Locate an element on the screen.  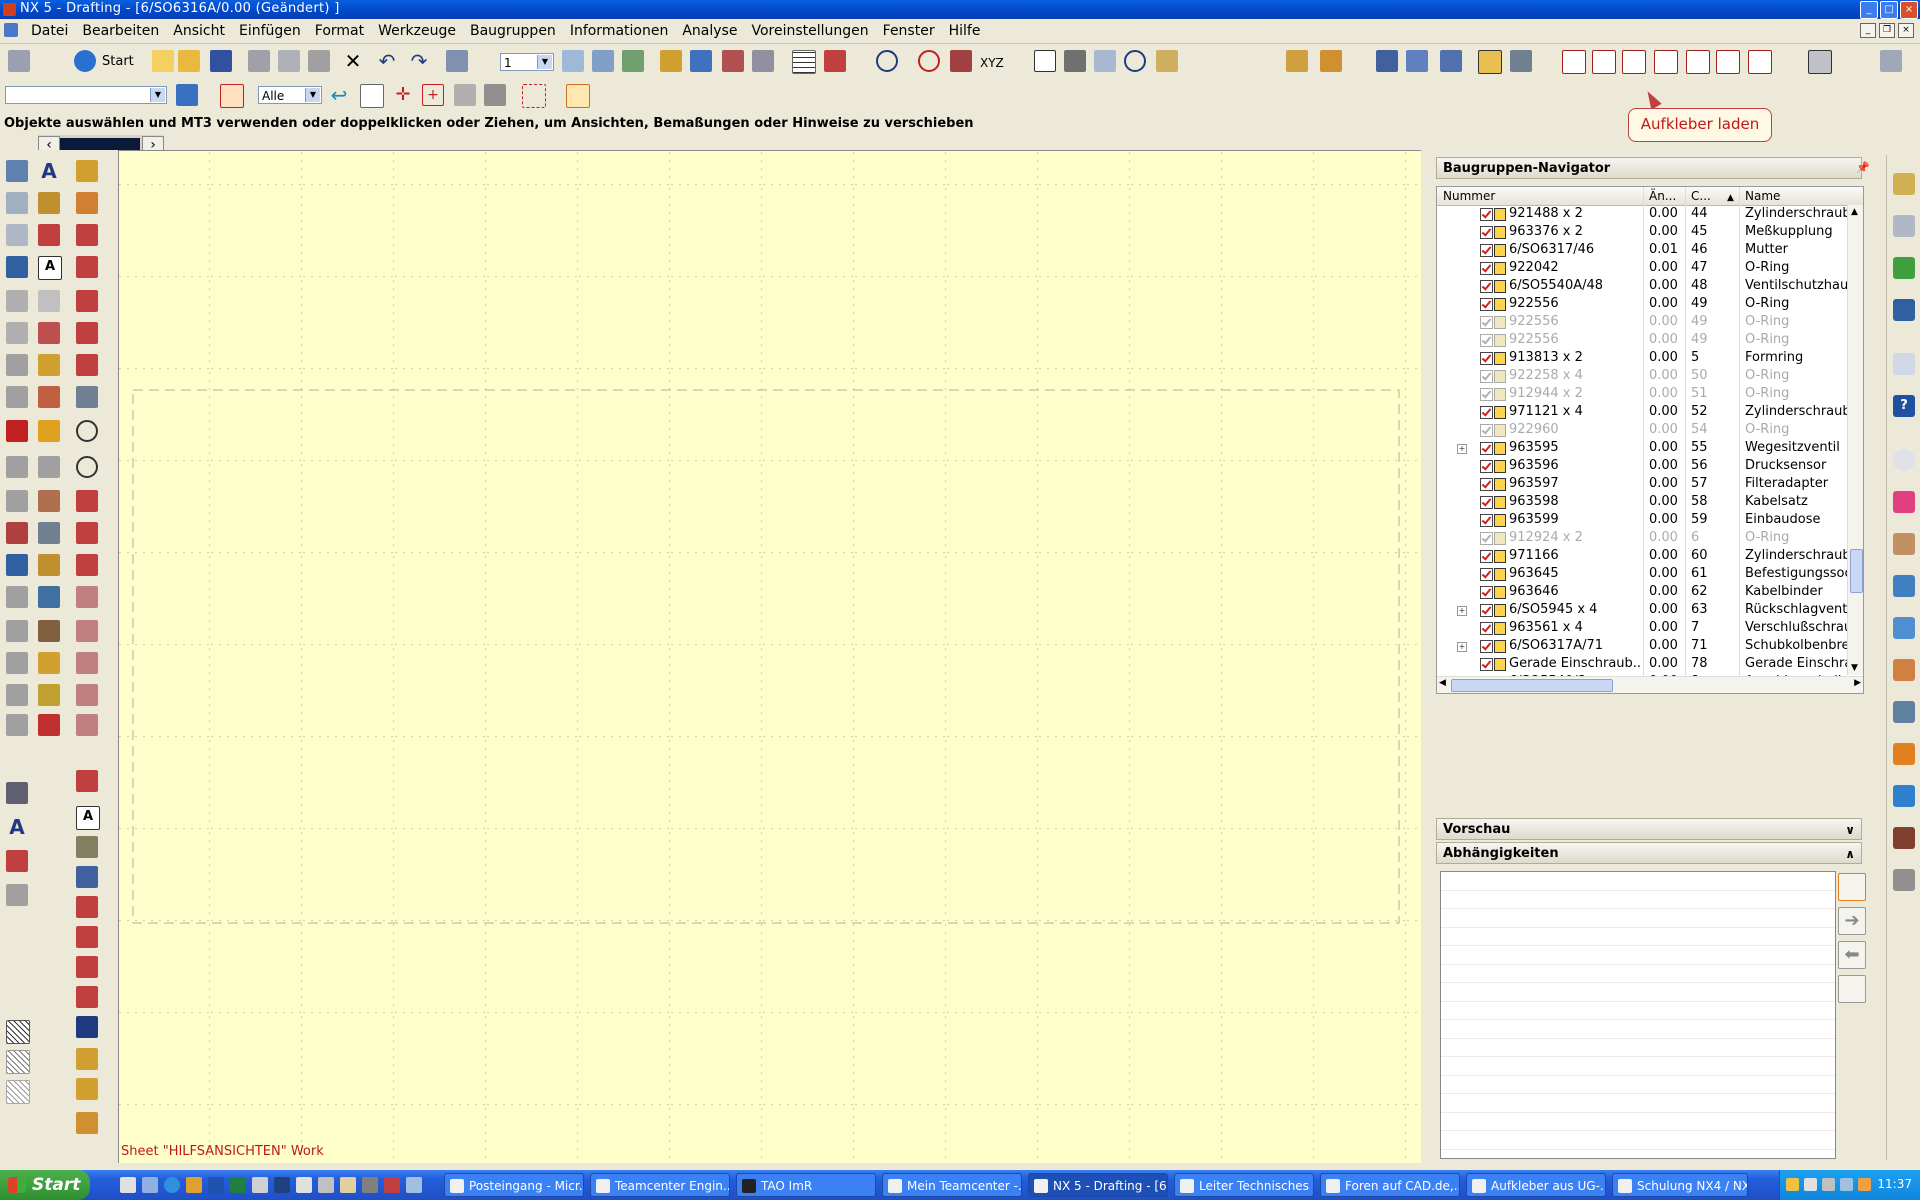
scroll-right-icon: ▶ is located at coordinates (1857, 683).